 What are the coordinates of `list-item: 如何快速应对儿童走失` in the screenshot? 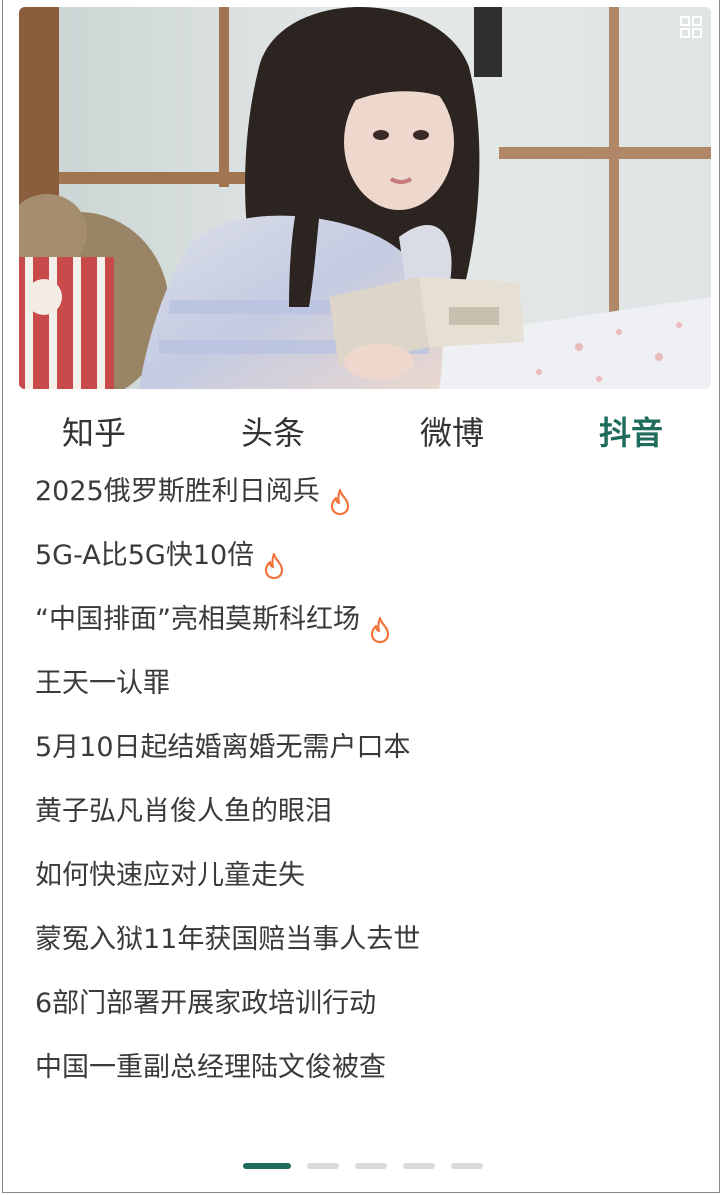 It's located at (365, 876).